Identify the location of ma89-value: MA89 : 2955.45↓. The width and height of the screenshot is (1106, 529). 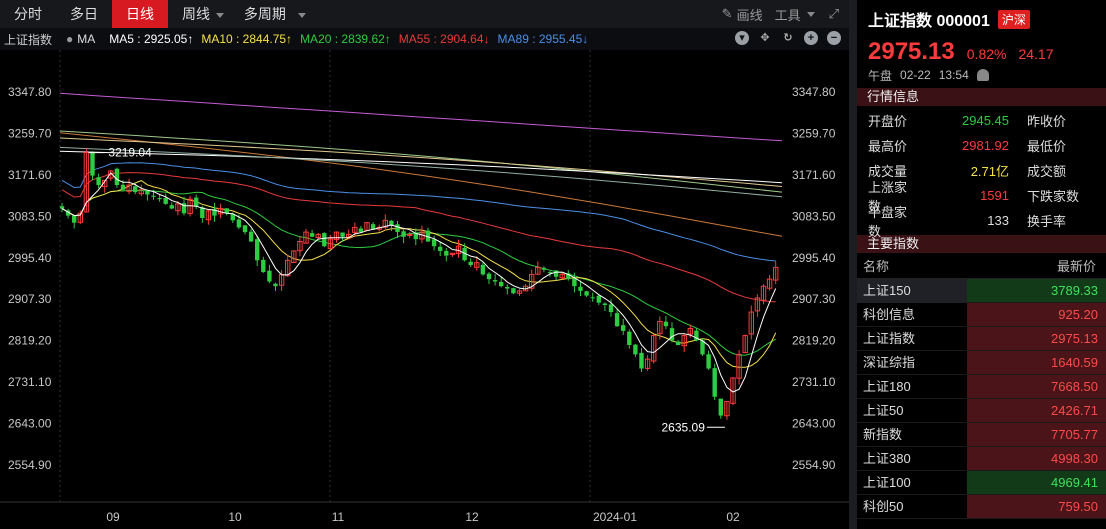
(543, 39).